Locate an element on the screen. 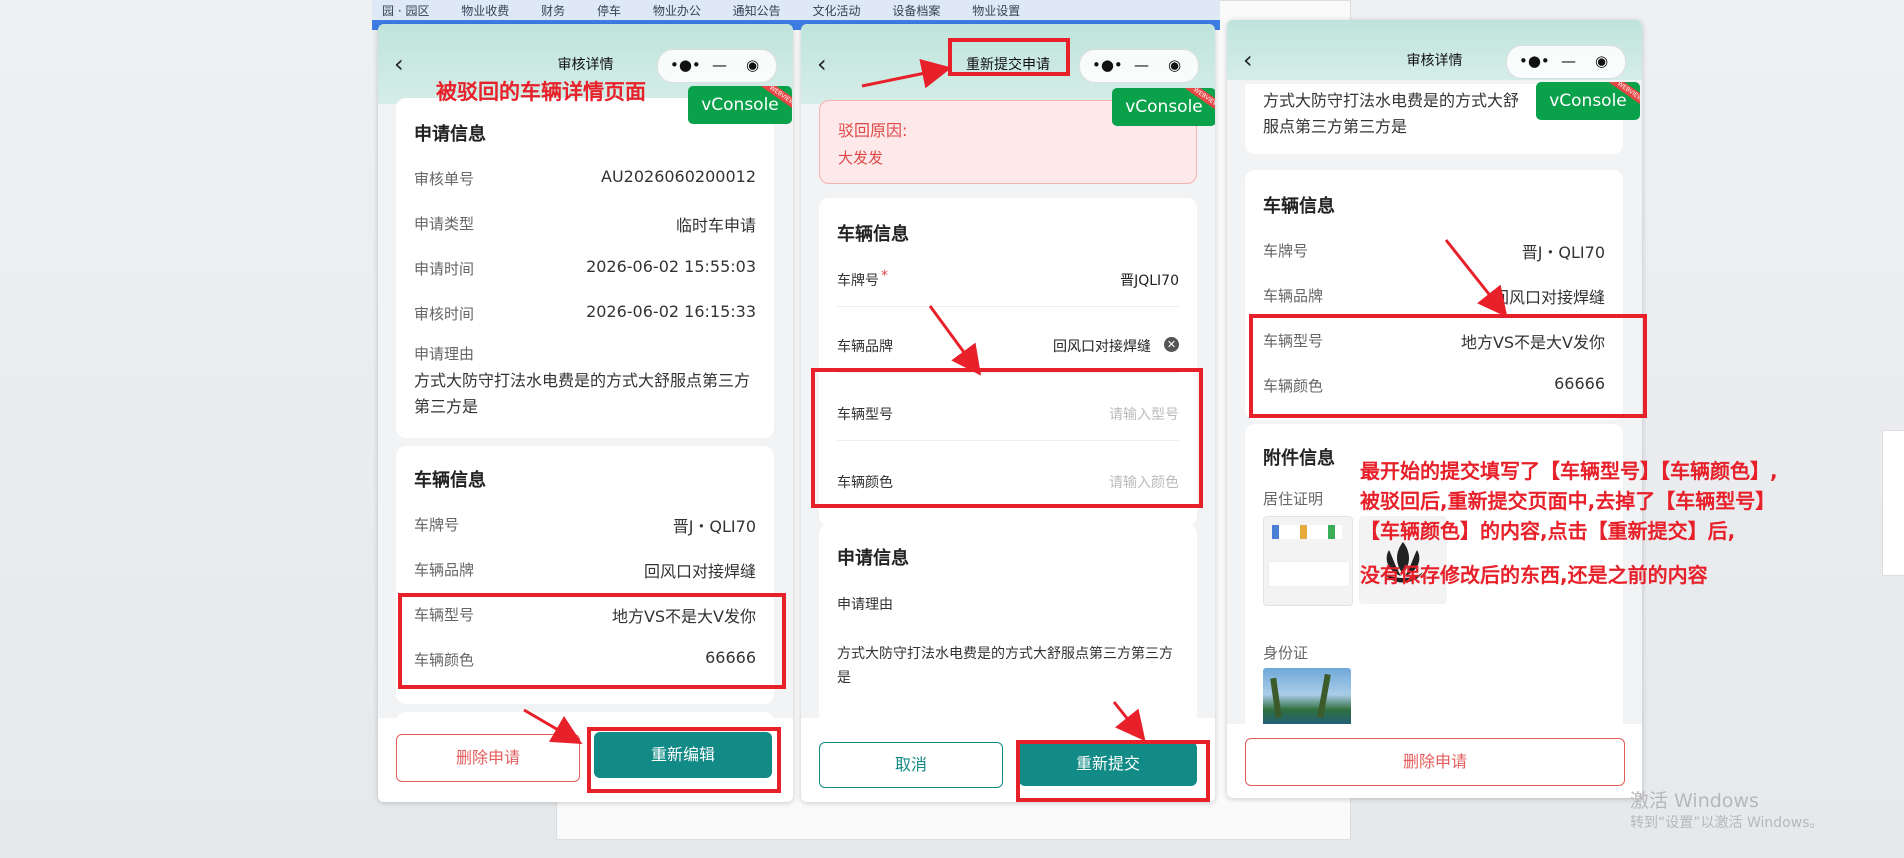 The height and width of the screenshot is (858, 1904). annotation-line: 被驳回后,重新提交页面中,去掉了【车辆型号】 is located at coordinates (1568, 501).